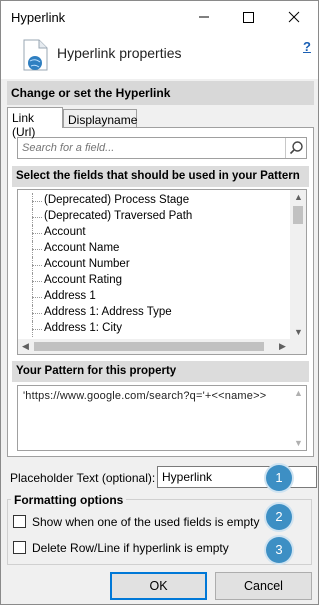 The width and height of the screenshot is (320, 605). Describe the element at coordinates (38, 17) in the screenshot. I see `window-title: Hyperlink` at that location.